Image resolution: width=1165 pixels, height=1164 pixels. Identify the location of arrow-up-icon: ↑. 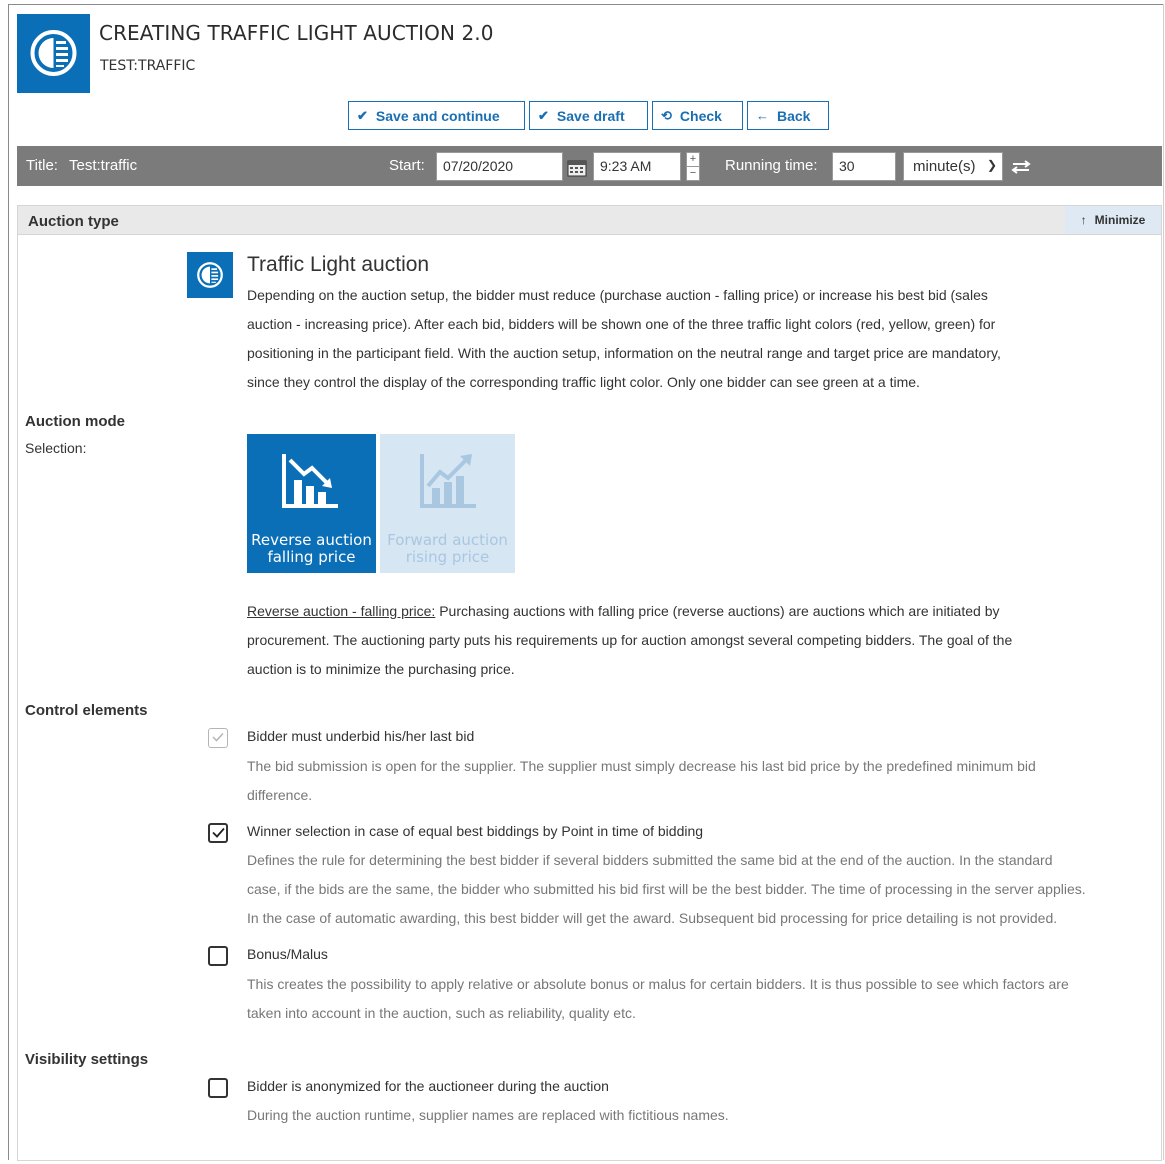
(1083, 220).